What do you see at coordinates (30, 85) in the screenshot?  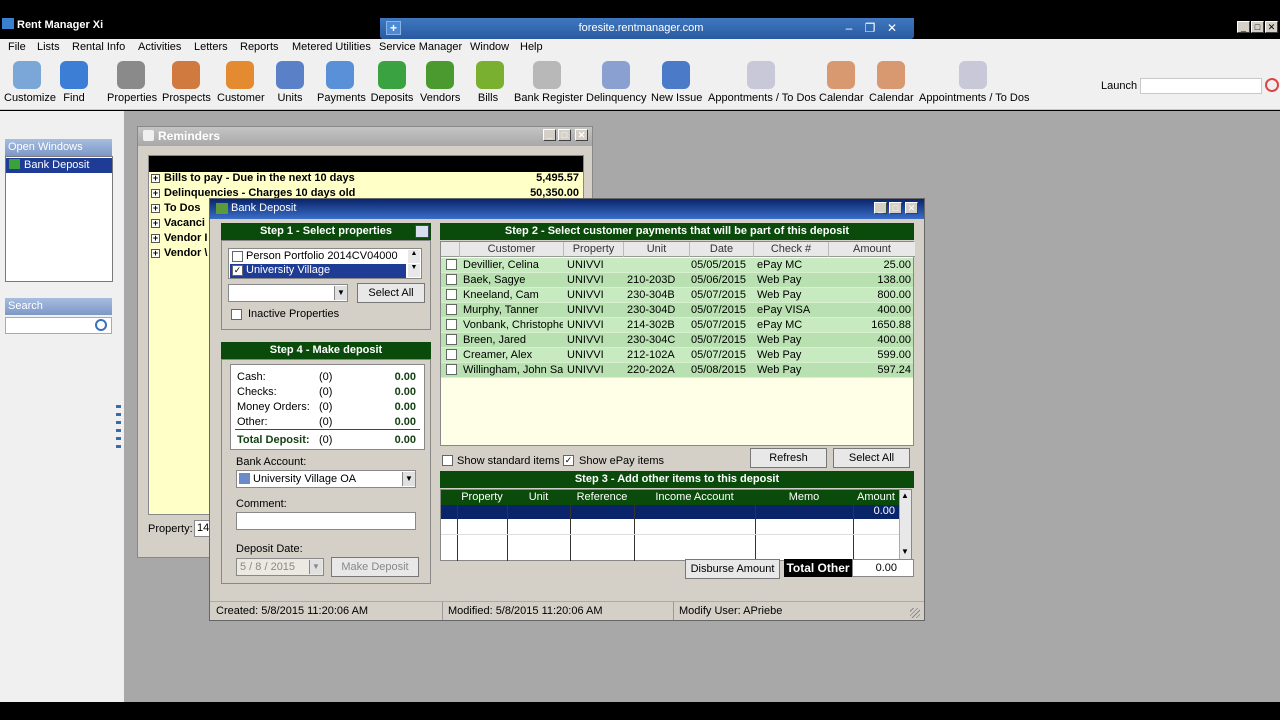 I see `toolbar-button-customize: Customize` at bounding box center [30, 85].